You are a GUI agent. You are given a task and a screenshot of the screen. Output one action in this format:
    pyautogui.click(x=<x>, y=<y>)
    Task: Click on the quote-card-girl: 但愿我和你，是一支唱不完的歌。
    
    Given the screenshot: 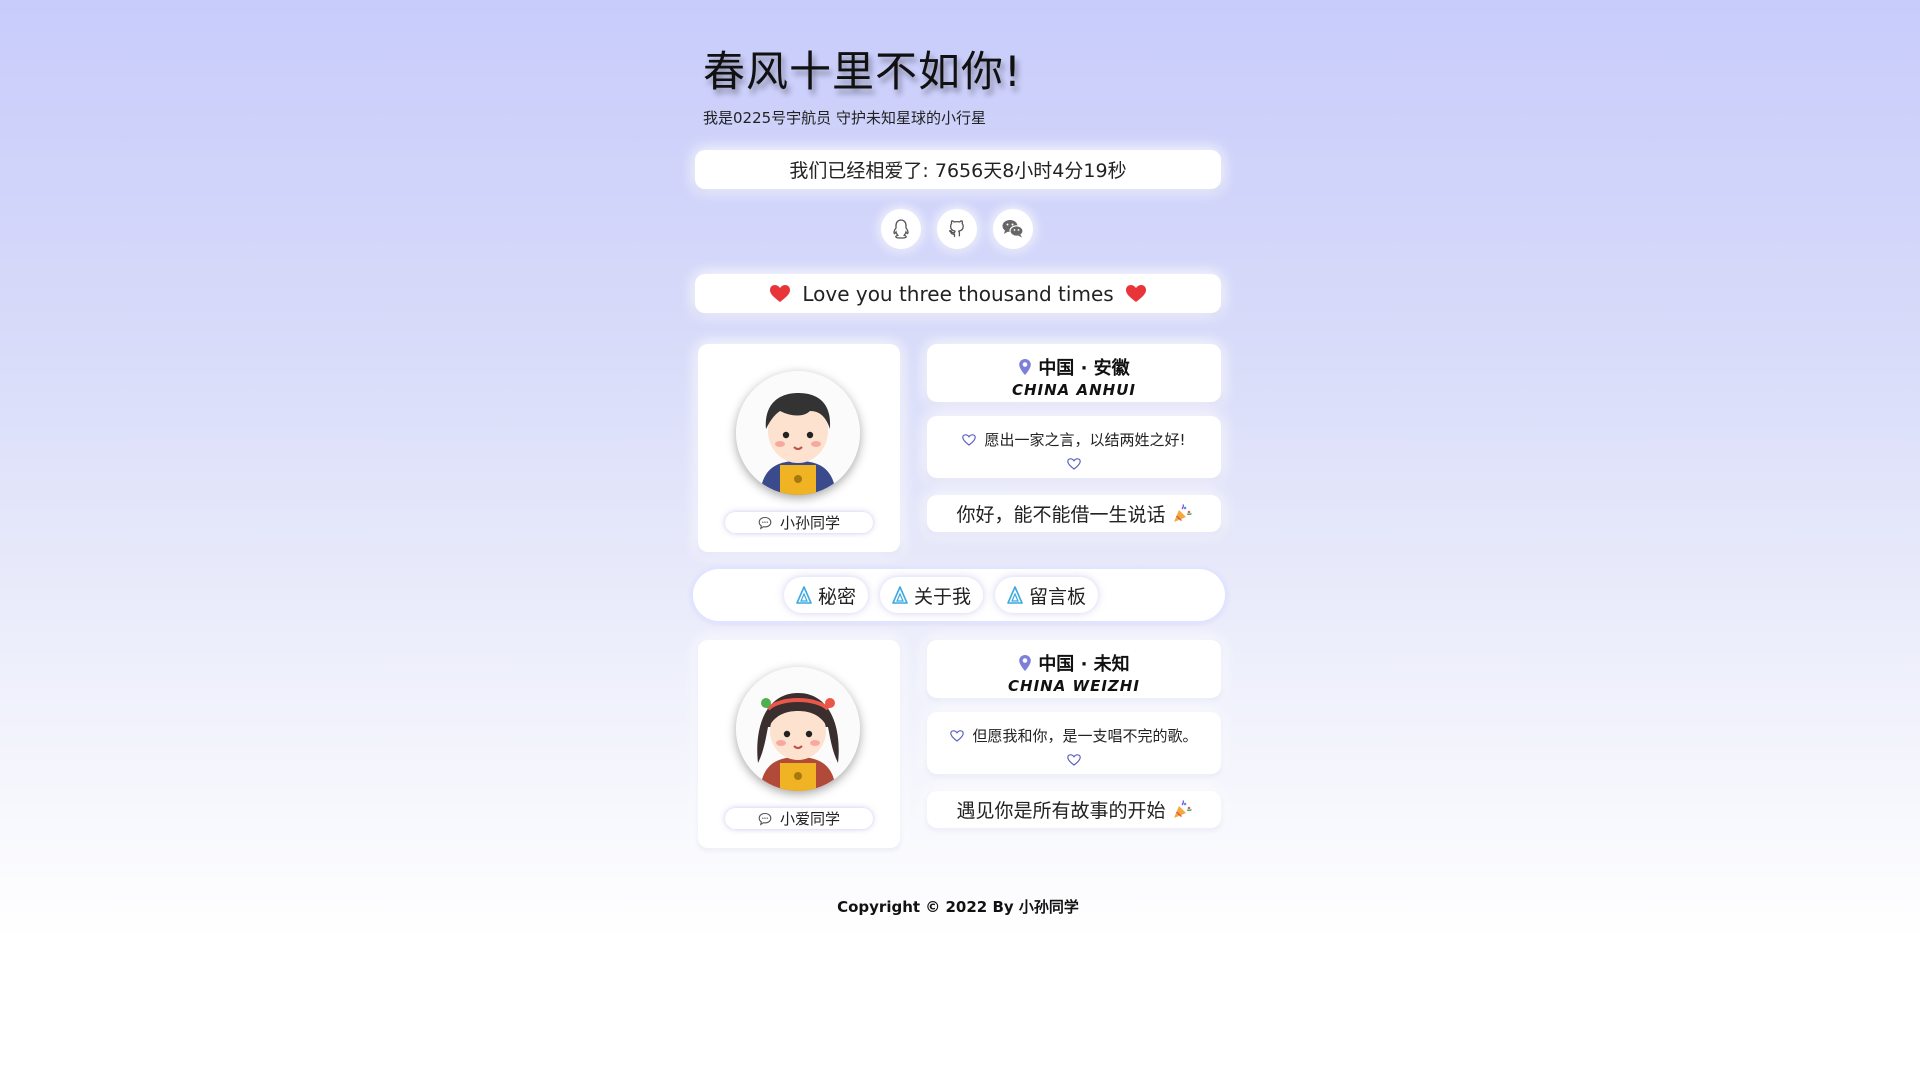 What is the action you would take?
    pyautogui.click(x=1074, y=743)
    